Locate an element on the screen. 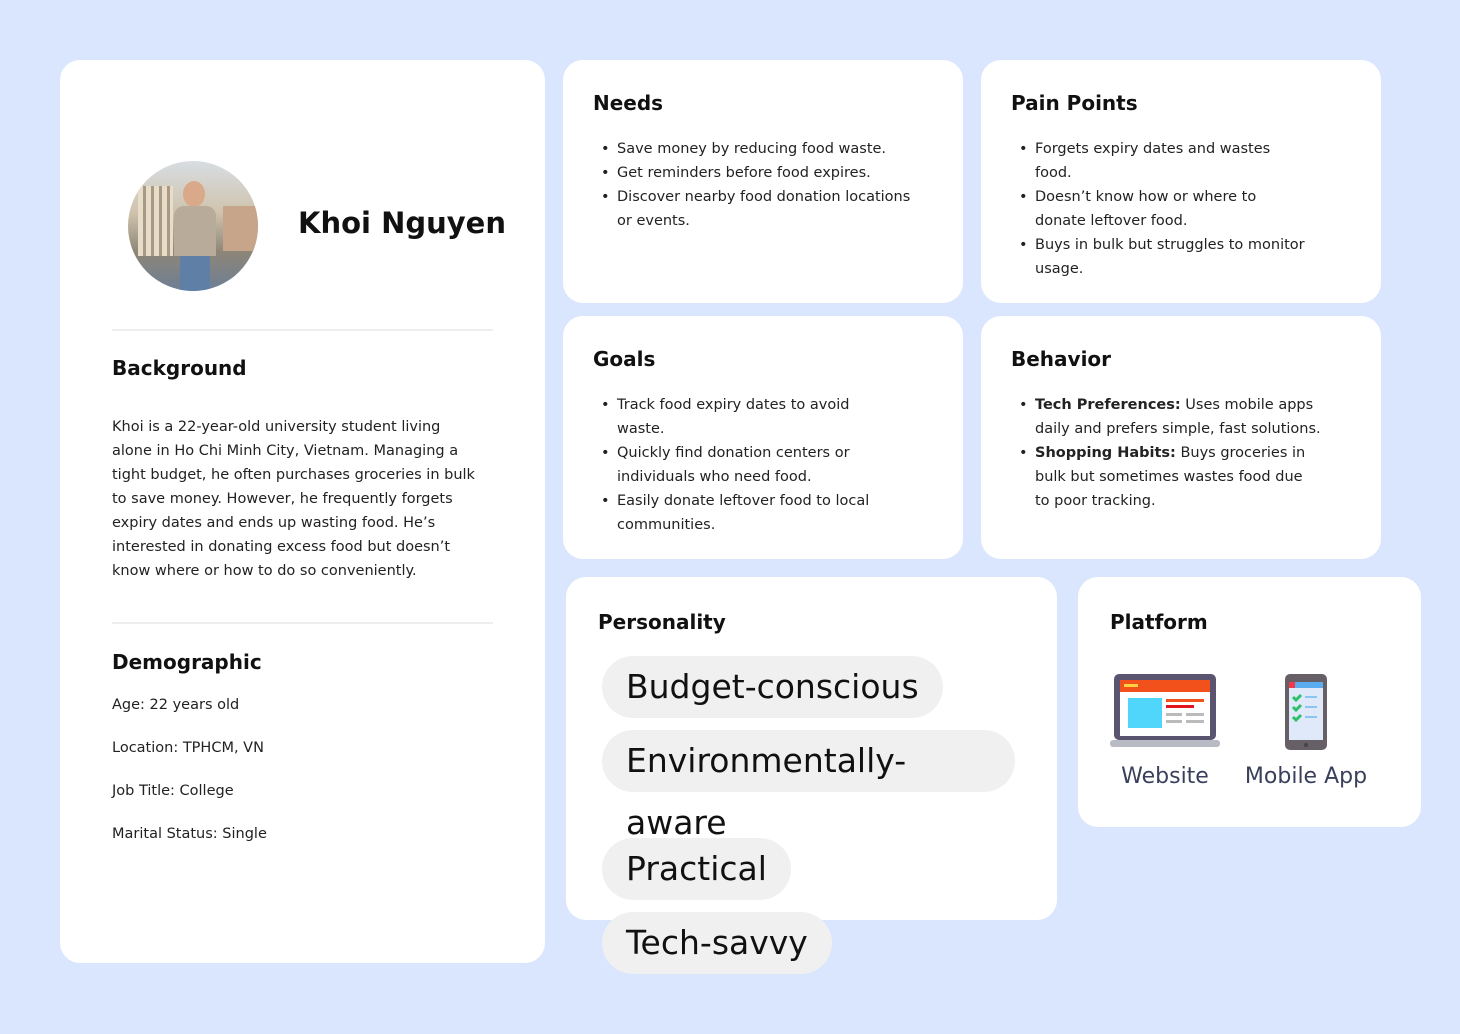  behavior-title: Behavior is located at coordinates (1061, 359).